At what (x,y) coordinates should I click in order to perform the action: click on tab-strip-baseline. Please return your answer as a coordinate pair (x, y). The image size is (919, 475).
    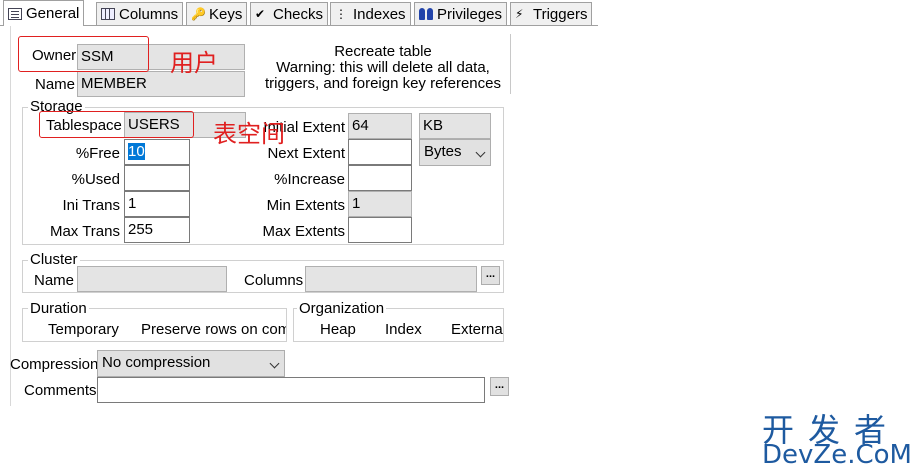
    Looking at the image, I should click on (299, 25).